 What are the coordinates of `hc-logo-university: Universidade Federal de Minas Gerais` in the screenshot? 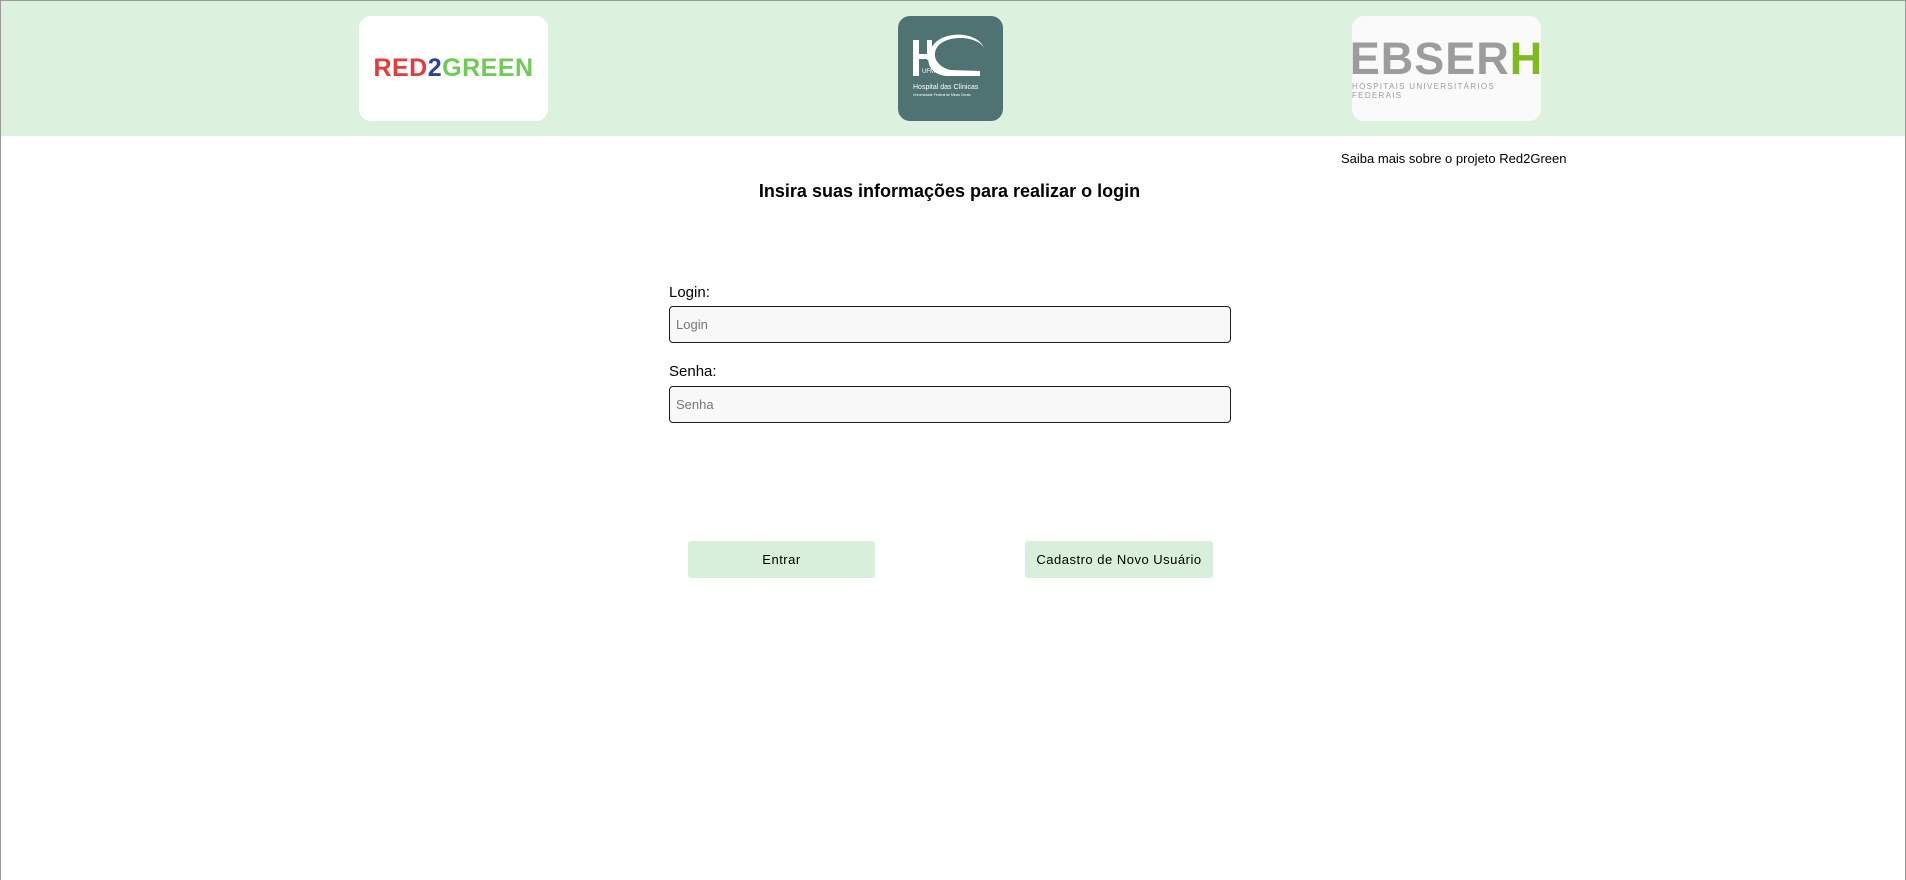 It's located at (942, 95).